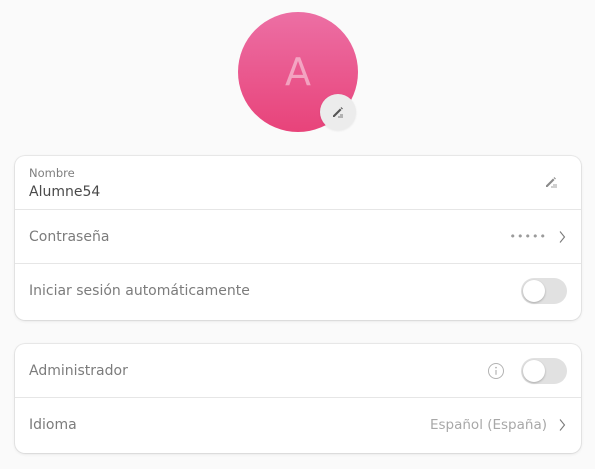 The image size is (595, 469). Describe the element at coordinates (528, 236) in the screenshot. I see `password-mask: •••••` at that location.